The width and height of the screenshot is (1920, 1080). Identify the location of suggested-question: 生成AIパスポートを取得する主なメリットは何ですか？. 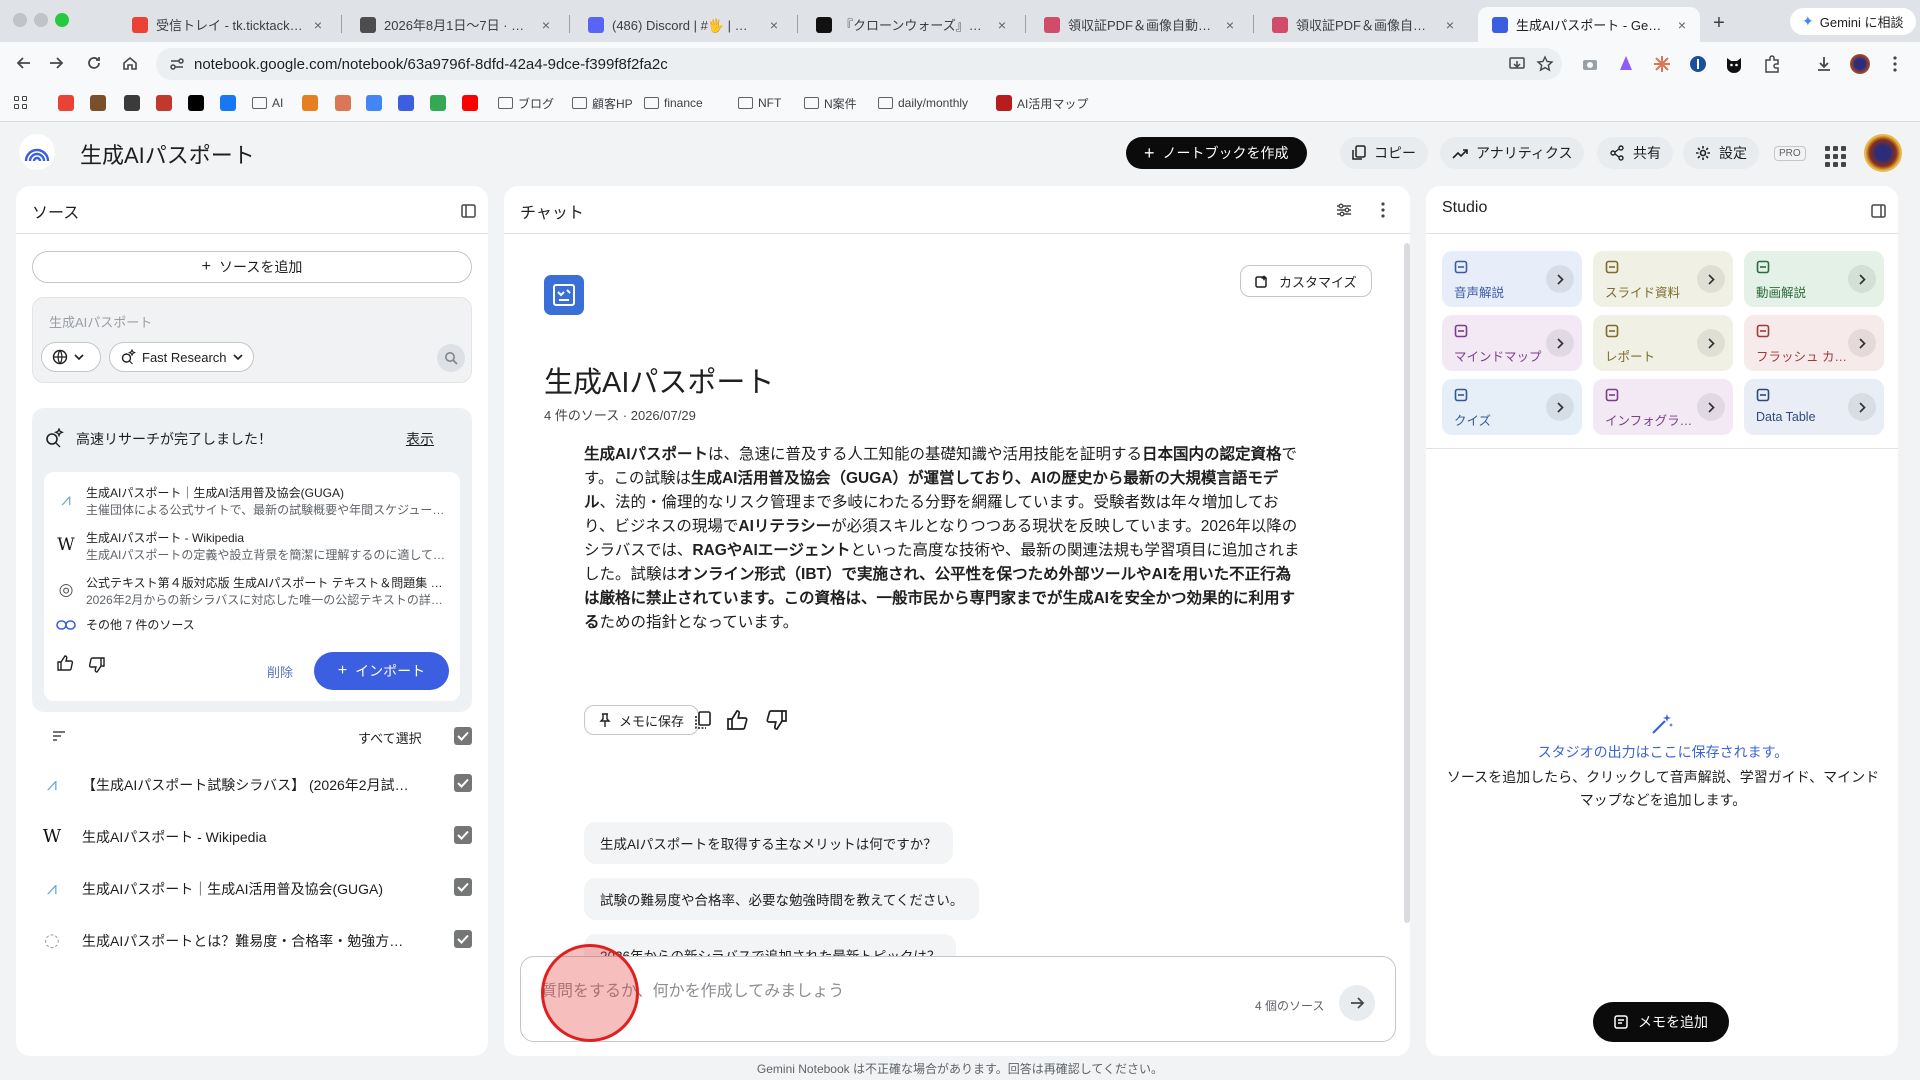
(768, 843).